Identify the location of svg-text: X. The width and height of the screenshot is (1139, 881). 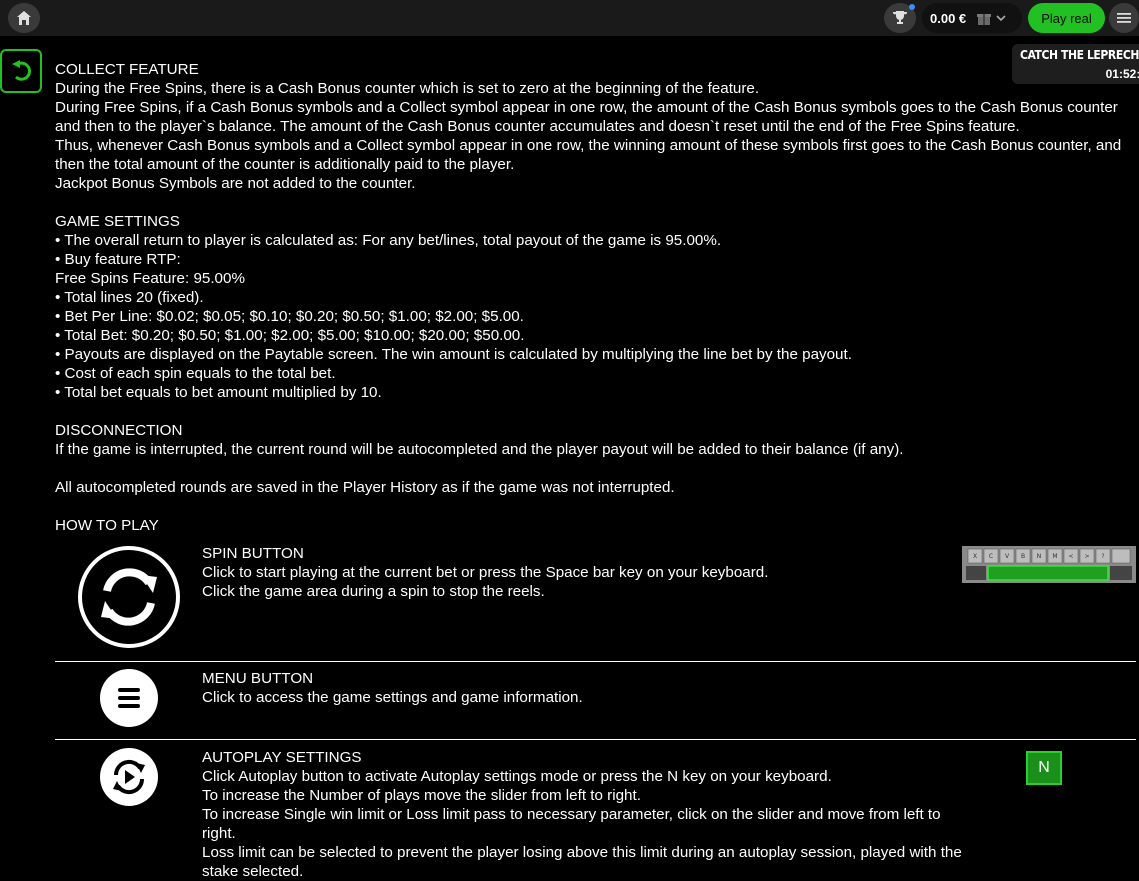
(975, 556).